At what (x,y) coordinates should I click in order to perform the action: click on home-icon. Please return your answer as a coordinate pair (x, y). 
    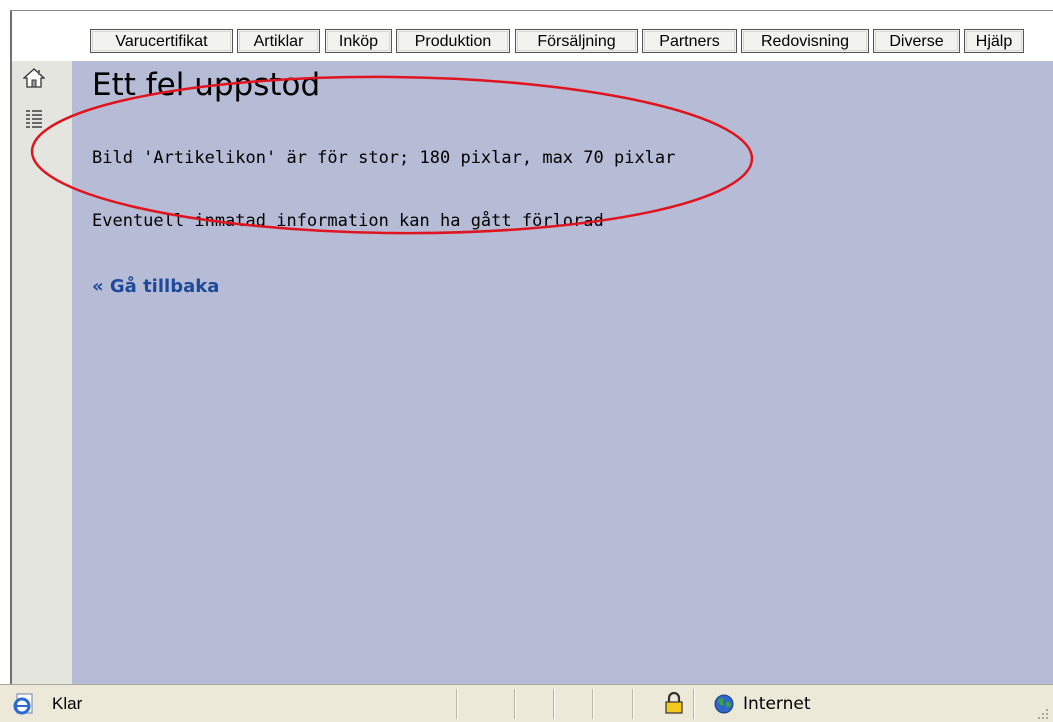
    Looking at the image, I should click on (34, 78).